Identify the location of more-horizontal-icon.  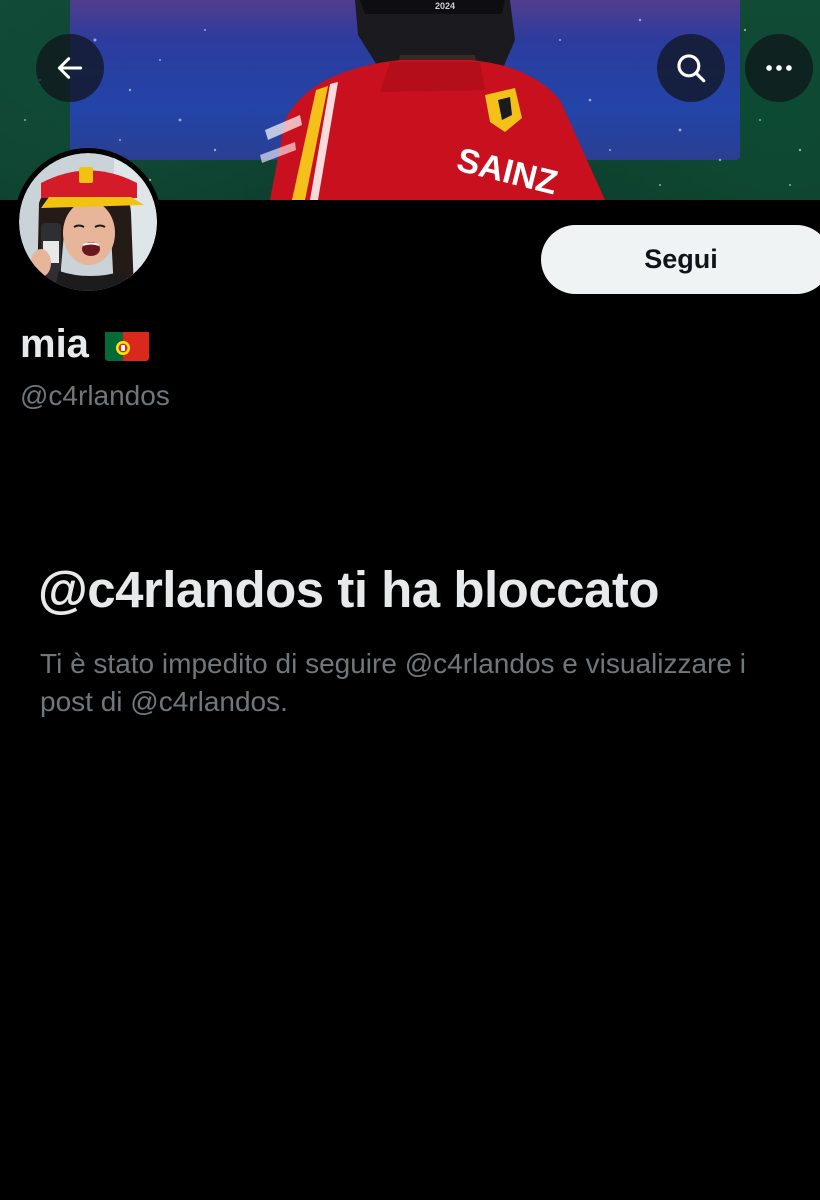
(779, 68).